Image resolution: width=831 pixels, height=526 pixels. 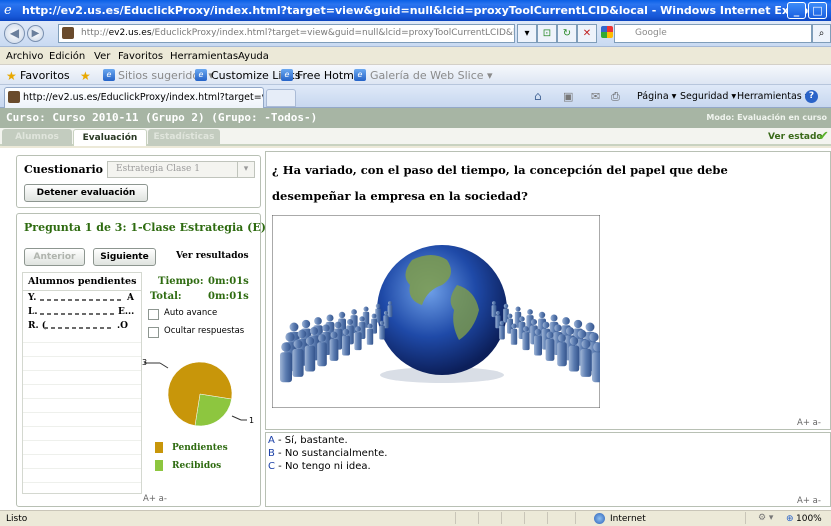 What do you see at coordinates (245, 169) in the screenshot?
I see `chevron-down-icon: ▾` at bounding box center [245, 169].